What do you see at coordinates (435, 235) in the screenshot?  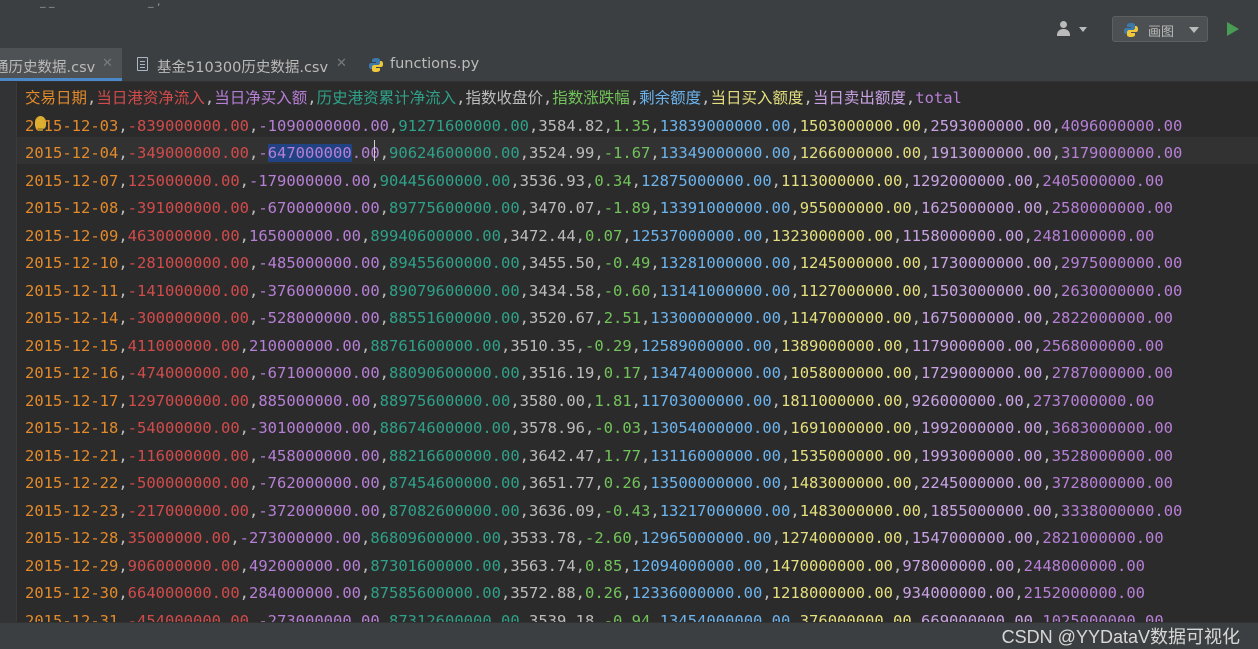 I see `csv-cell: 89940600000.00` at bounding box center [435, 235].